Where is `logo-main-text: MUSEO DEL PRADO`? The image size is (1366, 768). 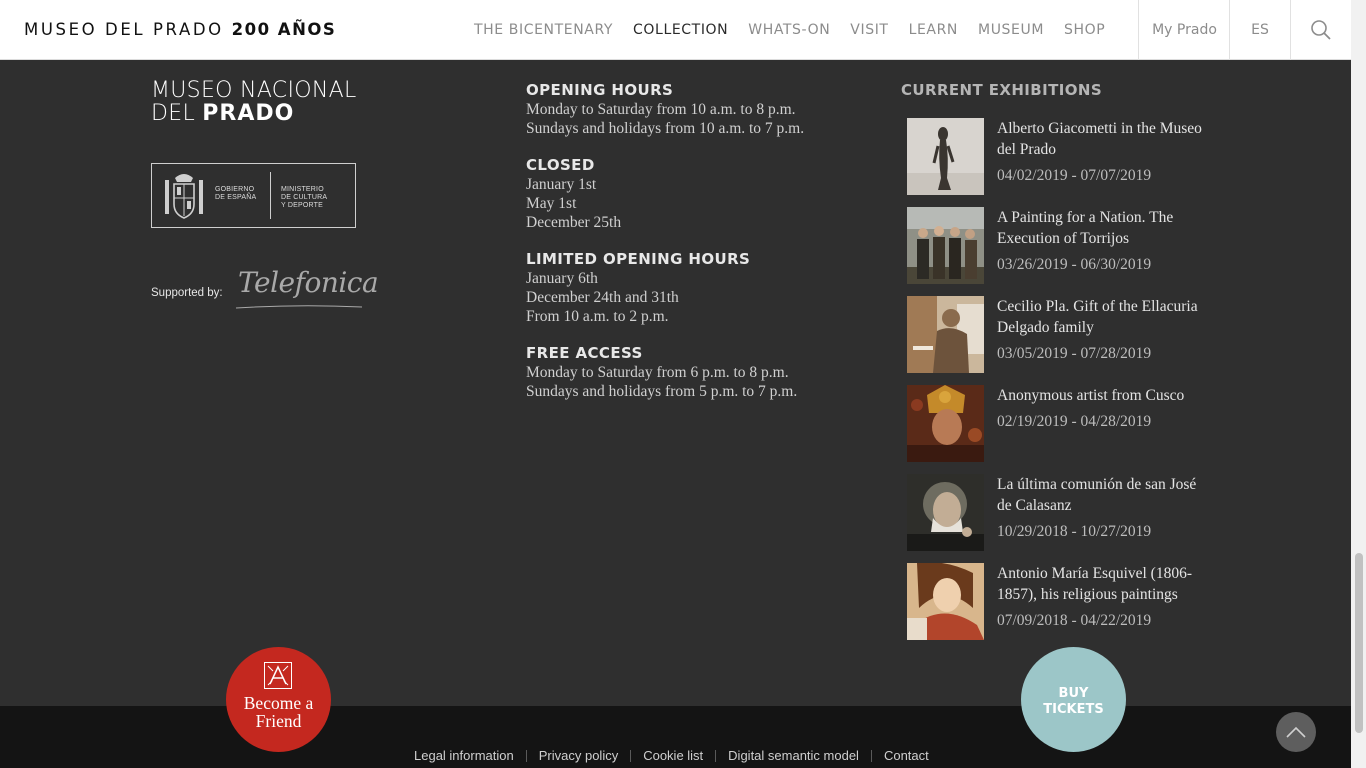
logo-main-text: MUSEO DEL PRADO is located at coordinates (124, 29).